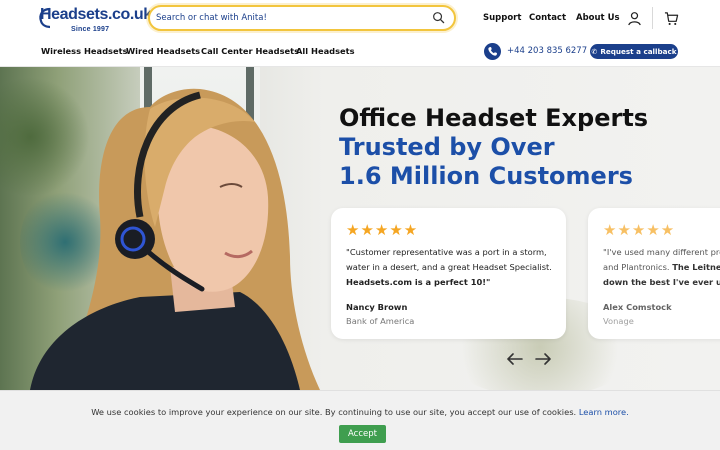 This screenshot has height=450, width=720. I want to click on user-icon, so click(634, 18).